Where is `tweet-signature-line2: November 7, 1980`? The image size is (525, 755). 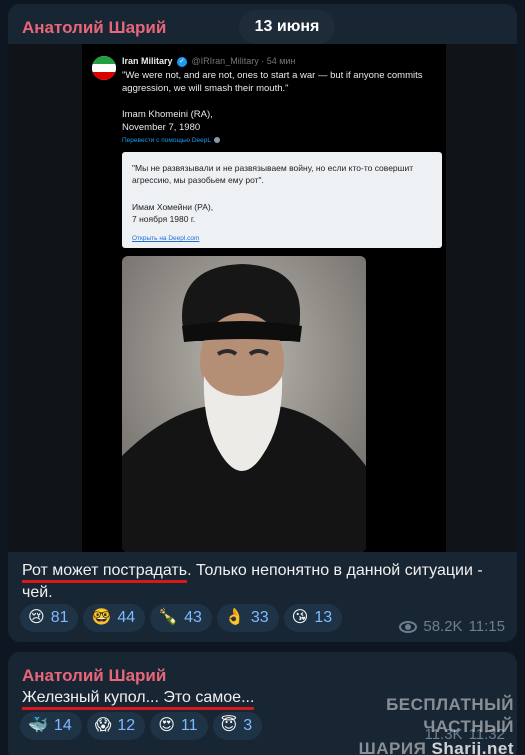 tweet-signature-line2: November 7, 1980 is located at coordinates (161, 127).